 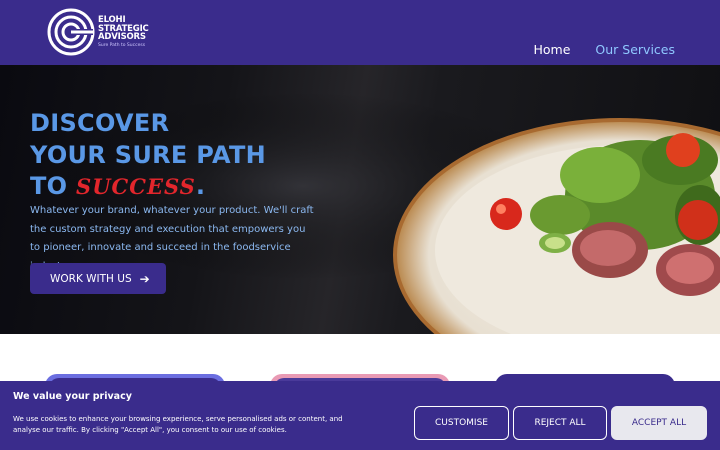 I want to click on logo-tagline: Sure Path to Success, so click(x=122, y=45).